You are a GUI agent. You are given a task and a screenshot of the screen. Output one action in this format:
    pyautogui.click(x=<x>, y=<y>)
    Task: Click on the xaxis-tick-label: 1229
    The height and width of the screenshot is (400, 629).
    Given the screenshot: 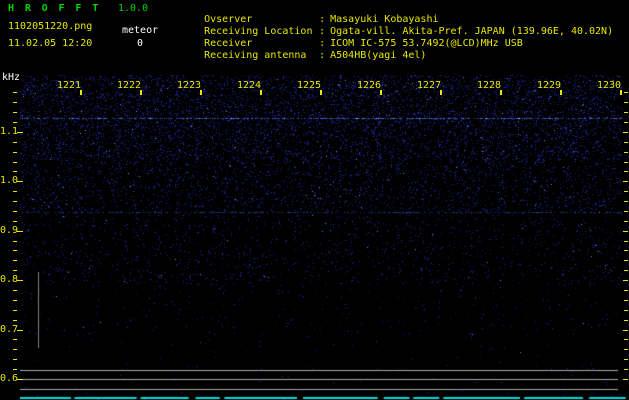 What is the action you would take?
    pyautogui.click(x=549, y=85)
    